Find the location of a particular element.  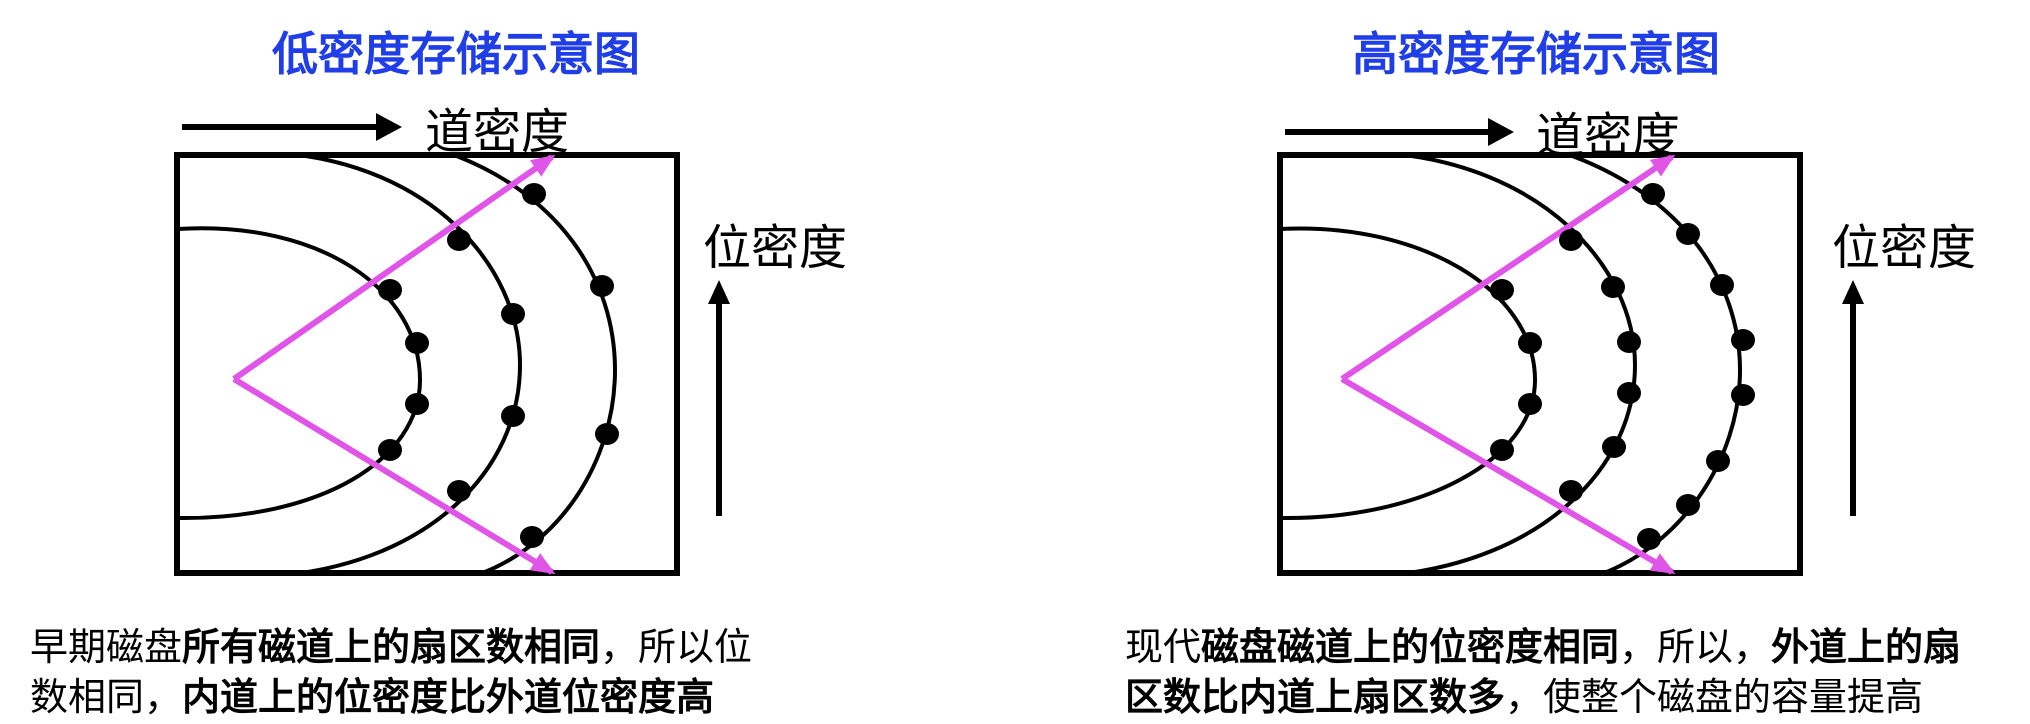

left-caption-bold: 内道上的位密度比外道位密度高 is located at coordinates (448, 697).